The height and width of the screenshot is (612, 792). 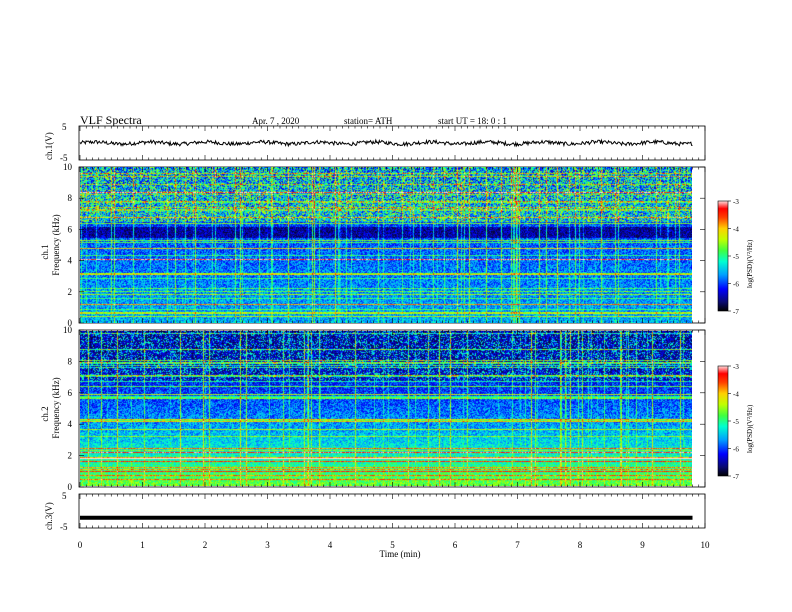 I want to click on x-tick-label-4: 4, so click(x=330, y=545).